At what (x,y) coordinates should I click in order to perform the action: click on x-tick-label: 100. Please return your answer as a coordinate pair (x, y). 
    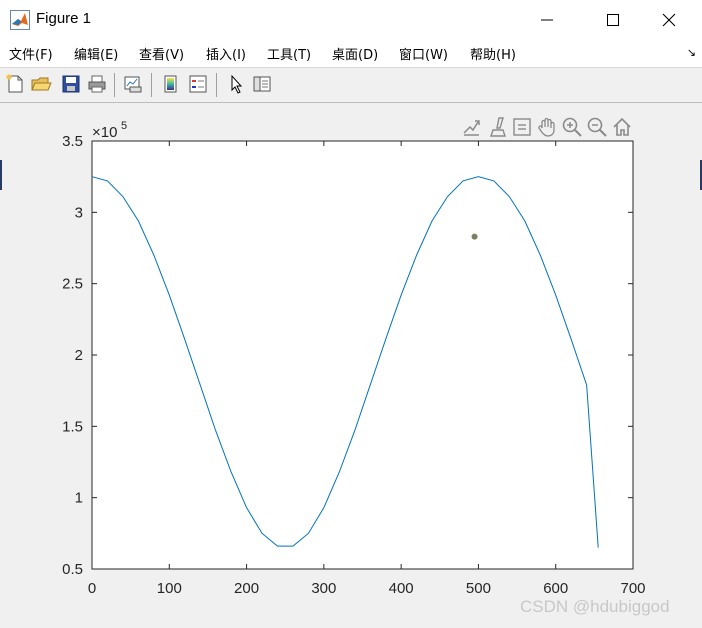
    Looking at the image, I should click on (169, 588).